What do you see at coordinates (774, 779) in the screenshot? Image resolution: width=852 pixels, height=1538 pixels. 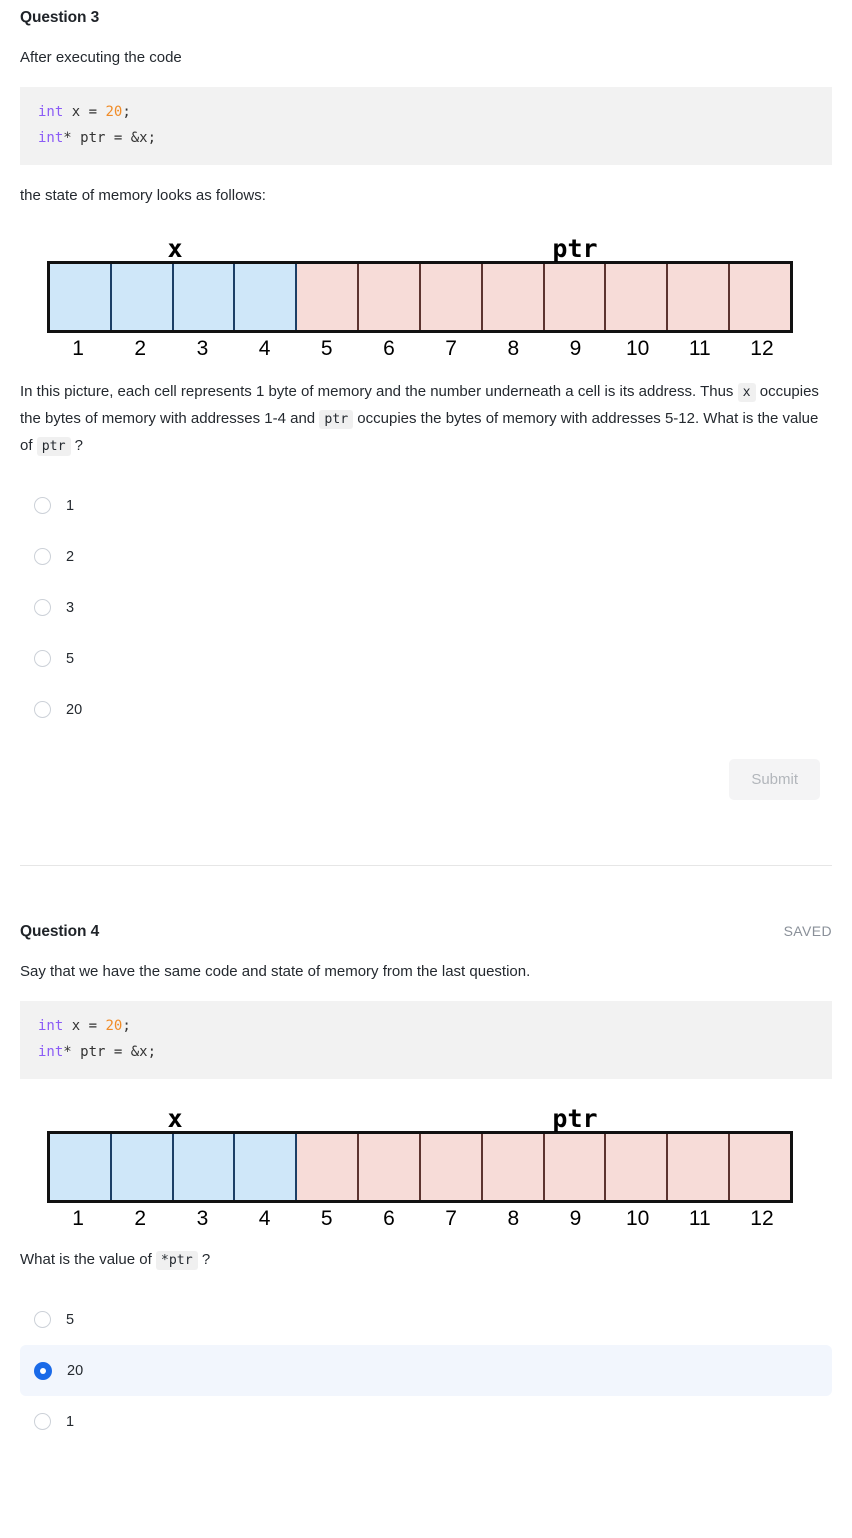 I see `submit-button: Submit` at bounding box center [774, 779].